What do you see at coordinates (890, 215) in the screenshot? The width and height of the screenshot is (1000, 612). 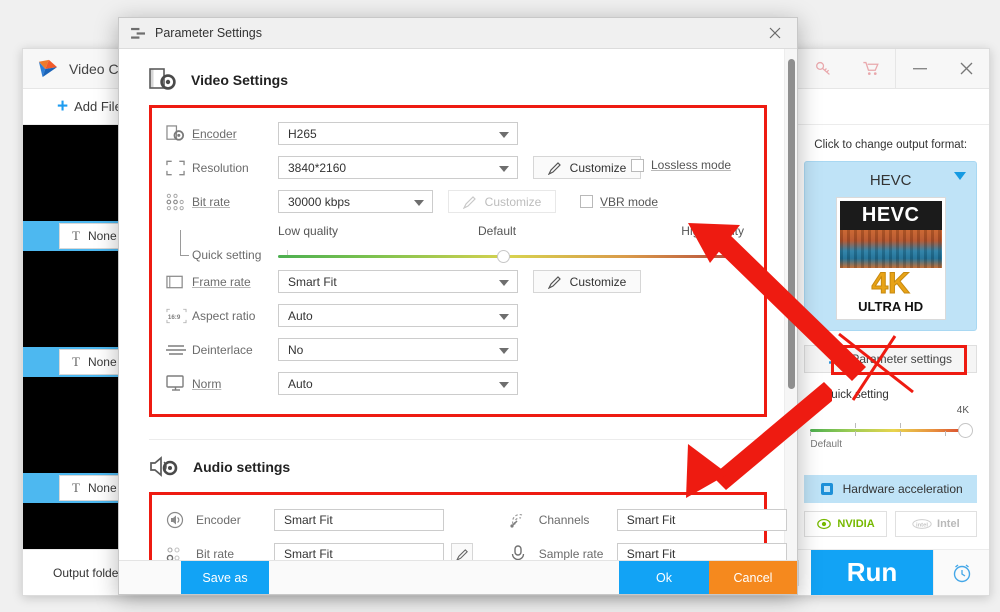 I see `thumbnail-codec-label: HEVC` at bounding box center [890, 215].